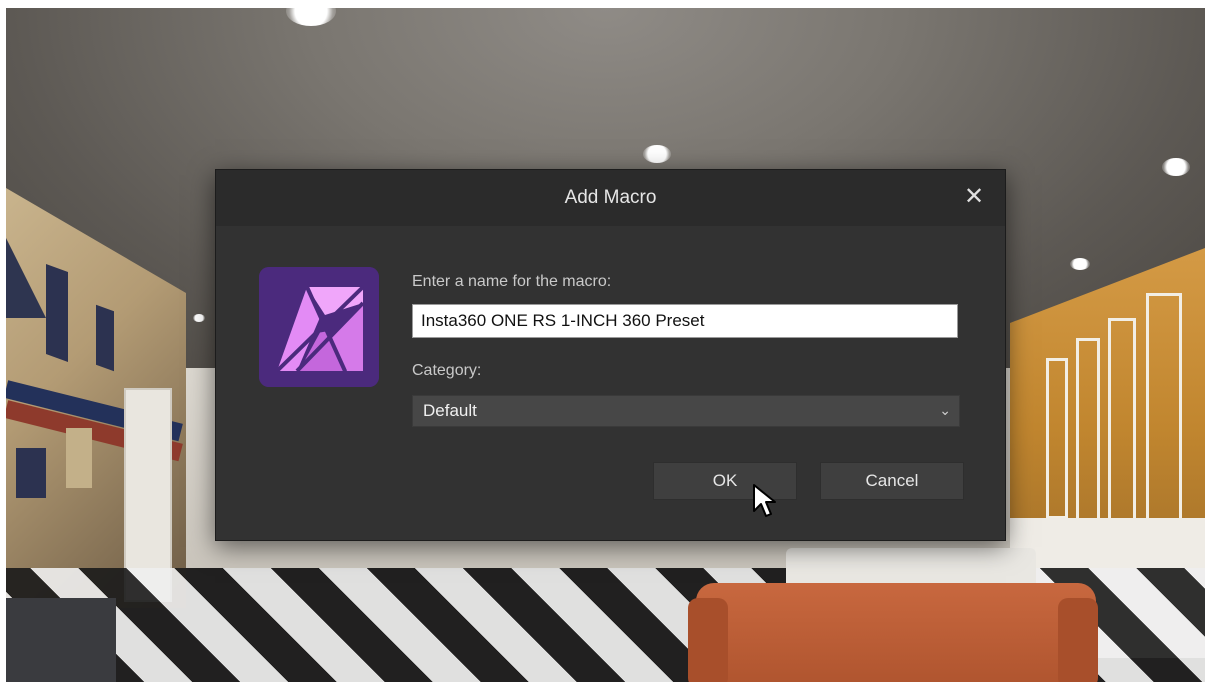 This screenshot has width=1211, height=682. I want to click on chevron-down-icon: ⌄, so click(945, 410).